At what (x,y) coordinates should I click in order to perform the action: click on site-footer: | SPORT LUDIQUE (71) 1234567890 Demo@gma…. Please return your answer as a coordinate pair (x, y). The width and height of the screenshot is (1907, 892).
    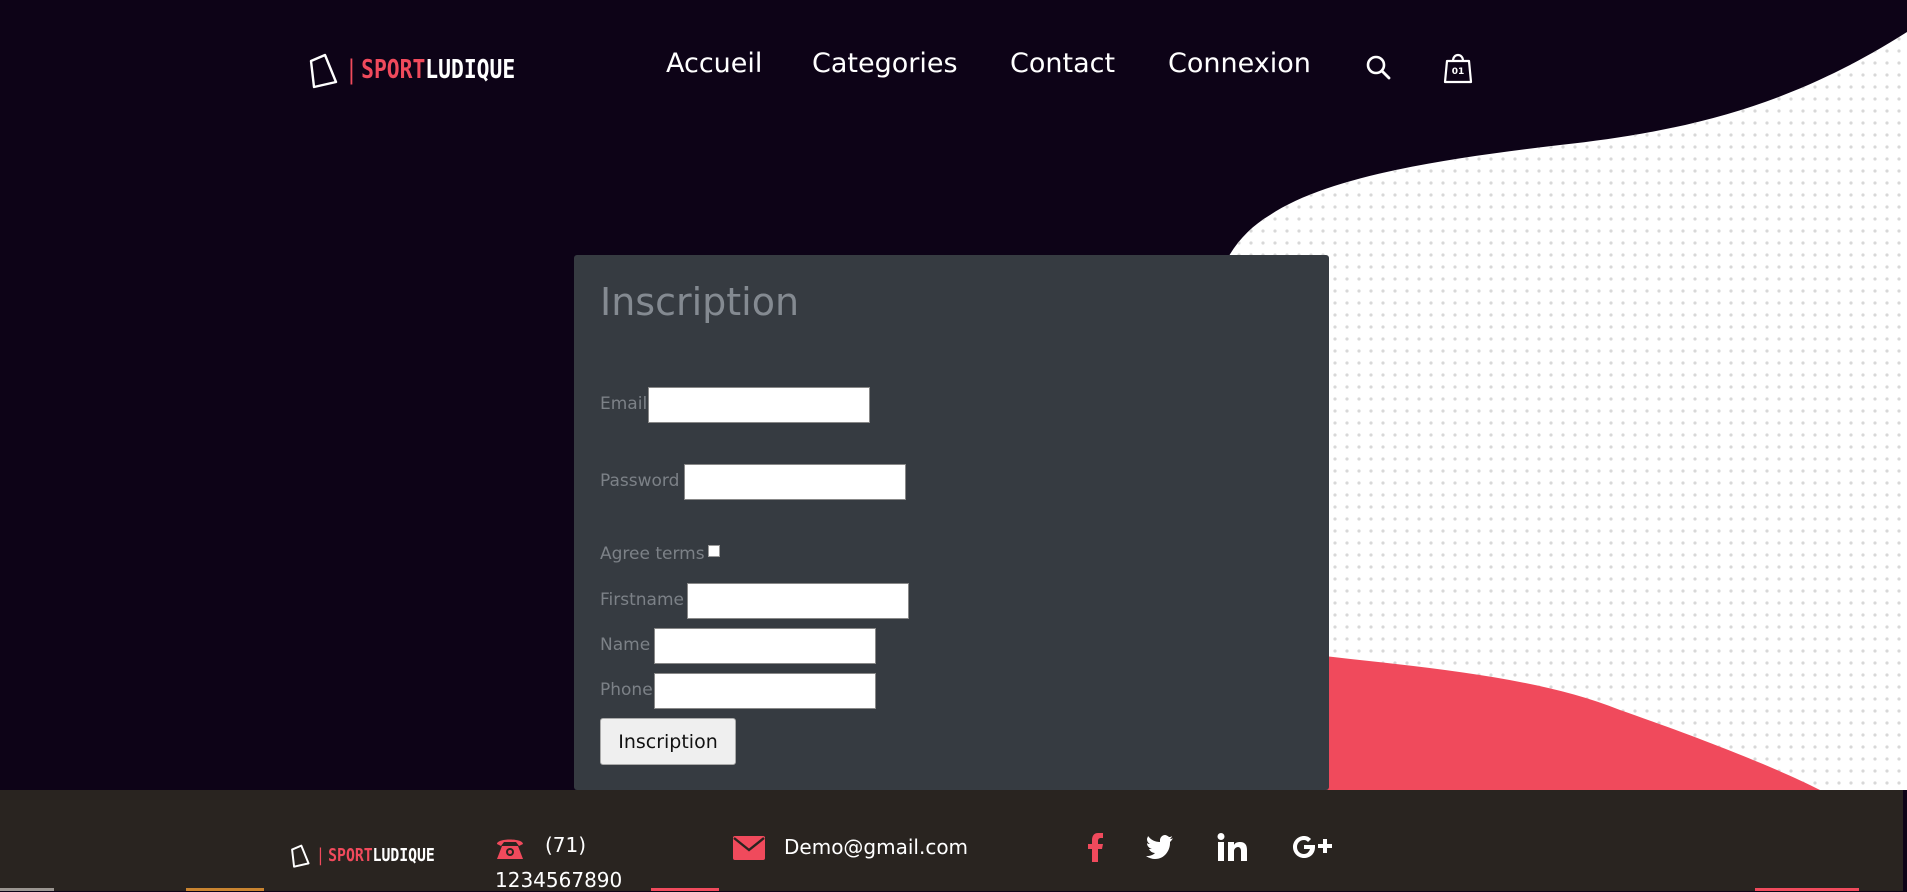
    Looking at the image, I should click on (951, 841).